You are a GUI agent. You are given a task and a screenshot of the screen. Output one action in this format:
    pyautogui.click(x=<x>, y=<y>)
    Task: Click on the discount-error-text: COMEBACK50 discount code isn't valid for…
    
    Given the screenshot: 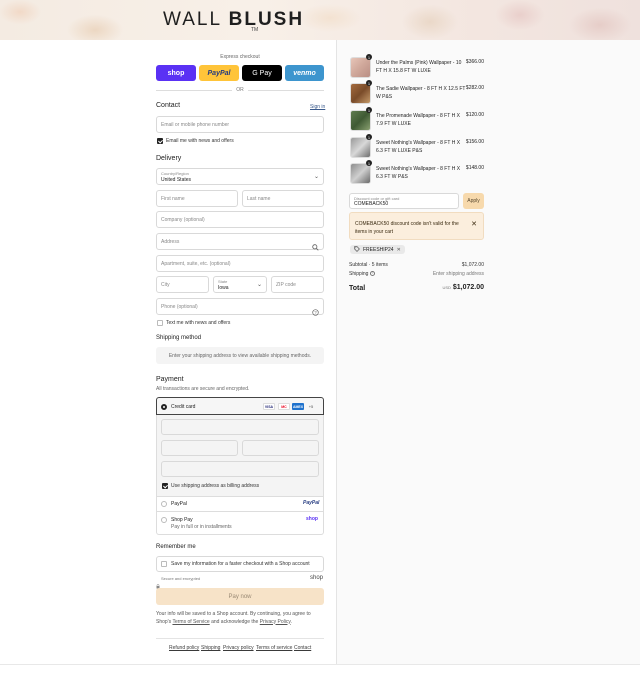 What is the action you would take?
    pyautogui.click(x=407, y=228)
    